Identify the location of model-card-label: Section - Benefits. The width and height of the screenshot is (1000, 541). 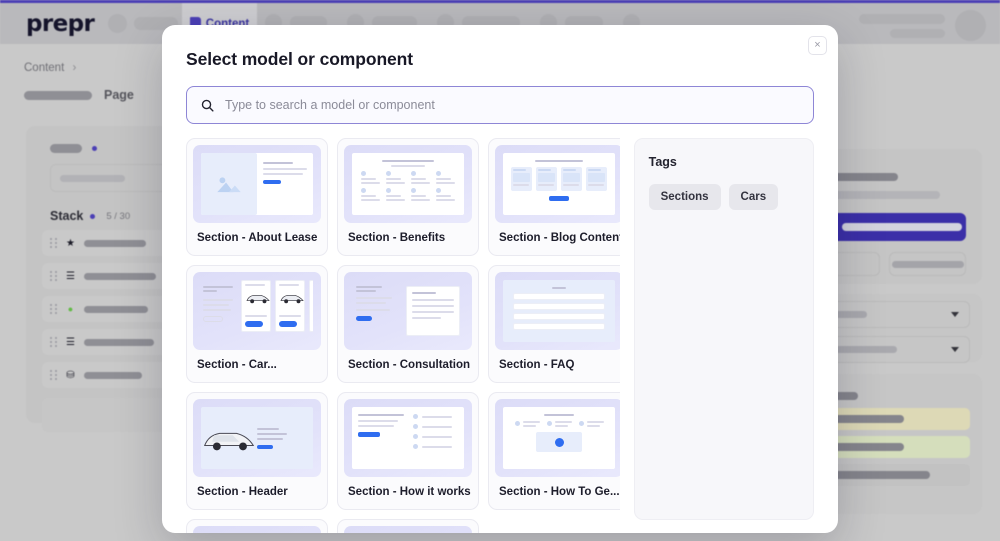
(397, 238).